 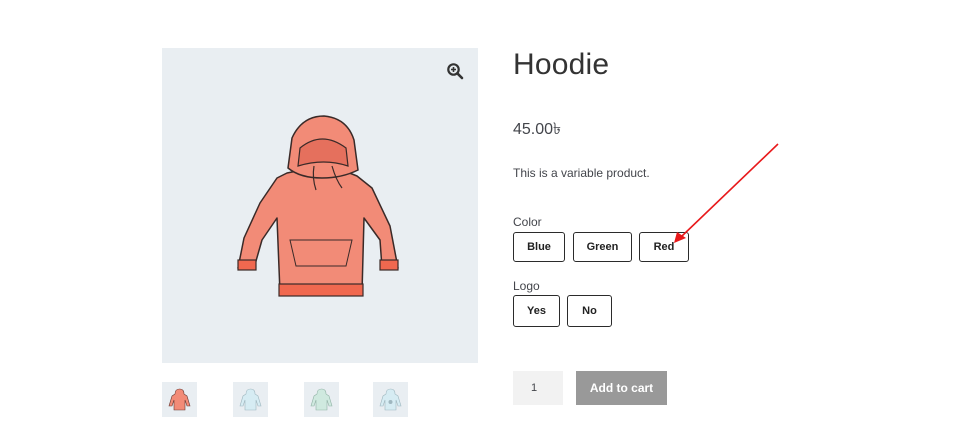 I want to click on product-price: 45.00৳, so click(x=537, y=129).